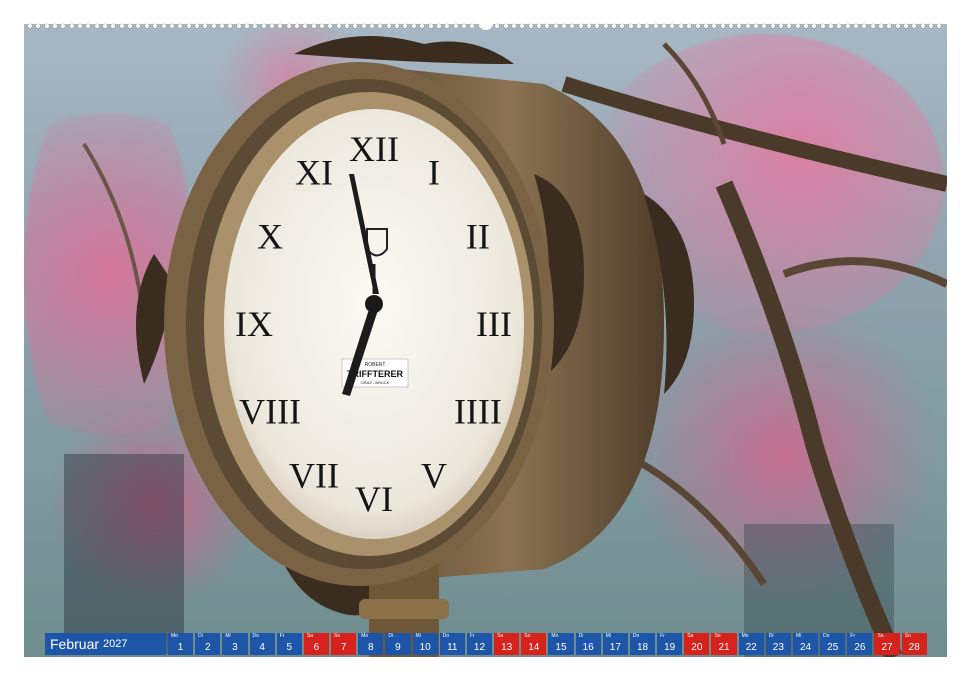  Describe the element at coordinates (642, 647) in the screenshot. I see `day-number: 18` at that location.